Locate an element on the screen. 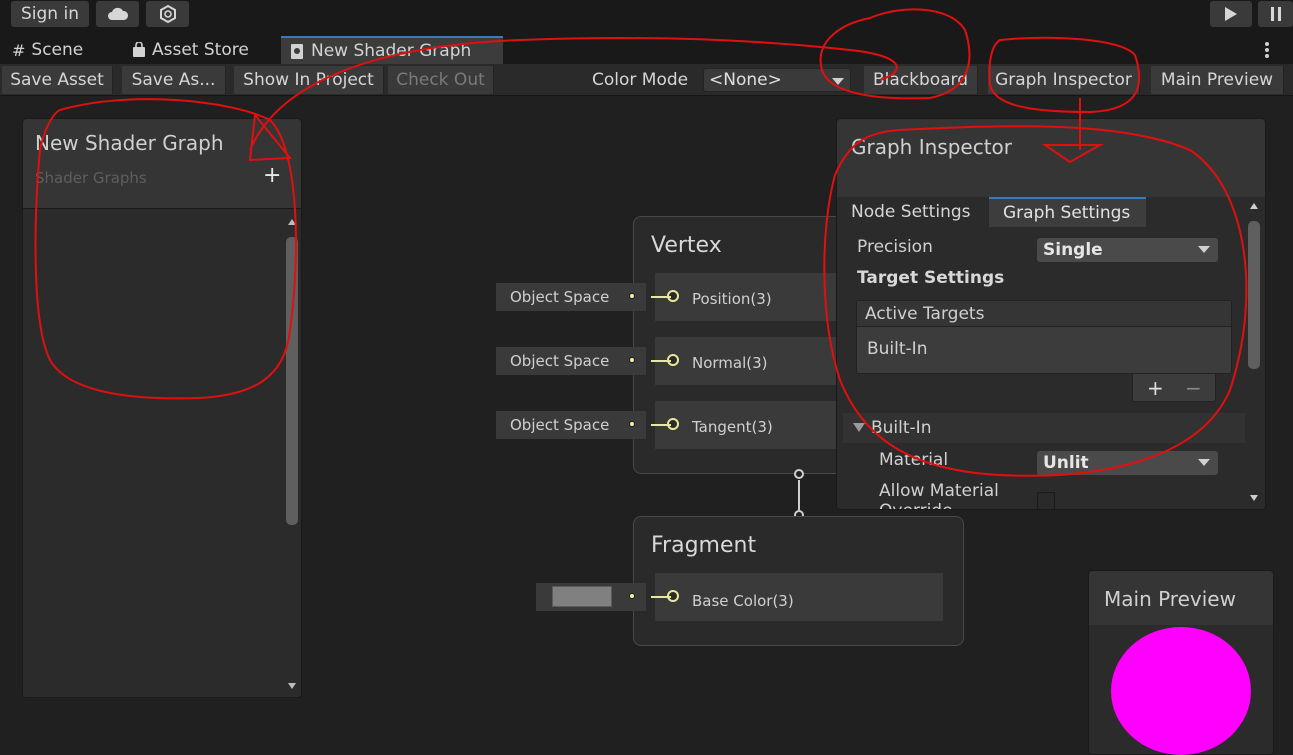 The width and height of the screenshot is (1293, 755). annotation-circle-inspector-button is located at coordinates (1064, 75).